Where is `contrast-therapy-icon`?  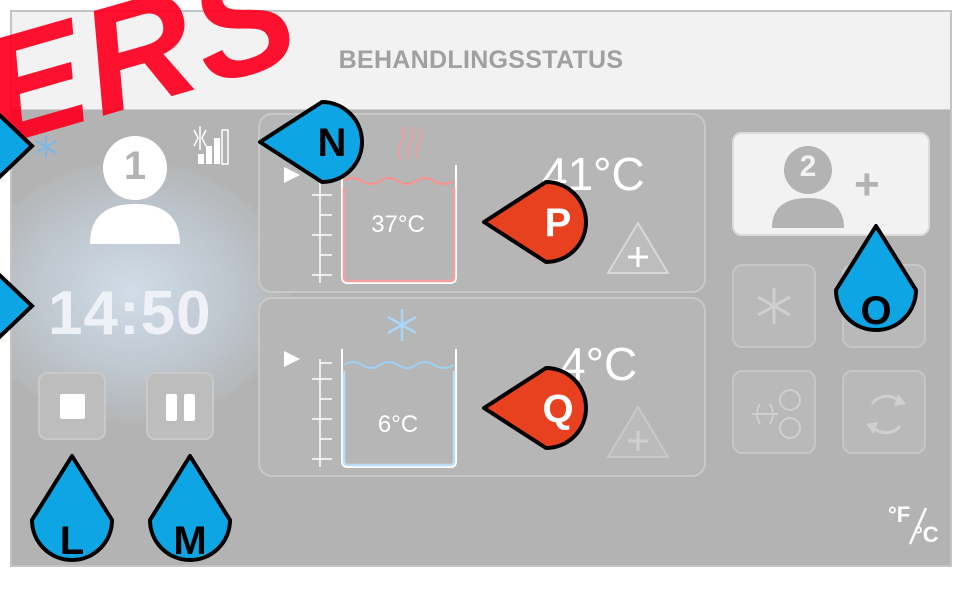
contrast-therapy-icon is located at coordinates (776, 414).